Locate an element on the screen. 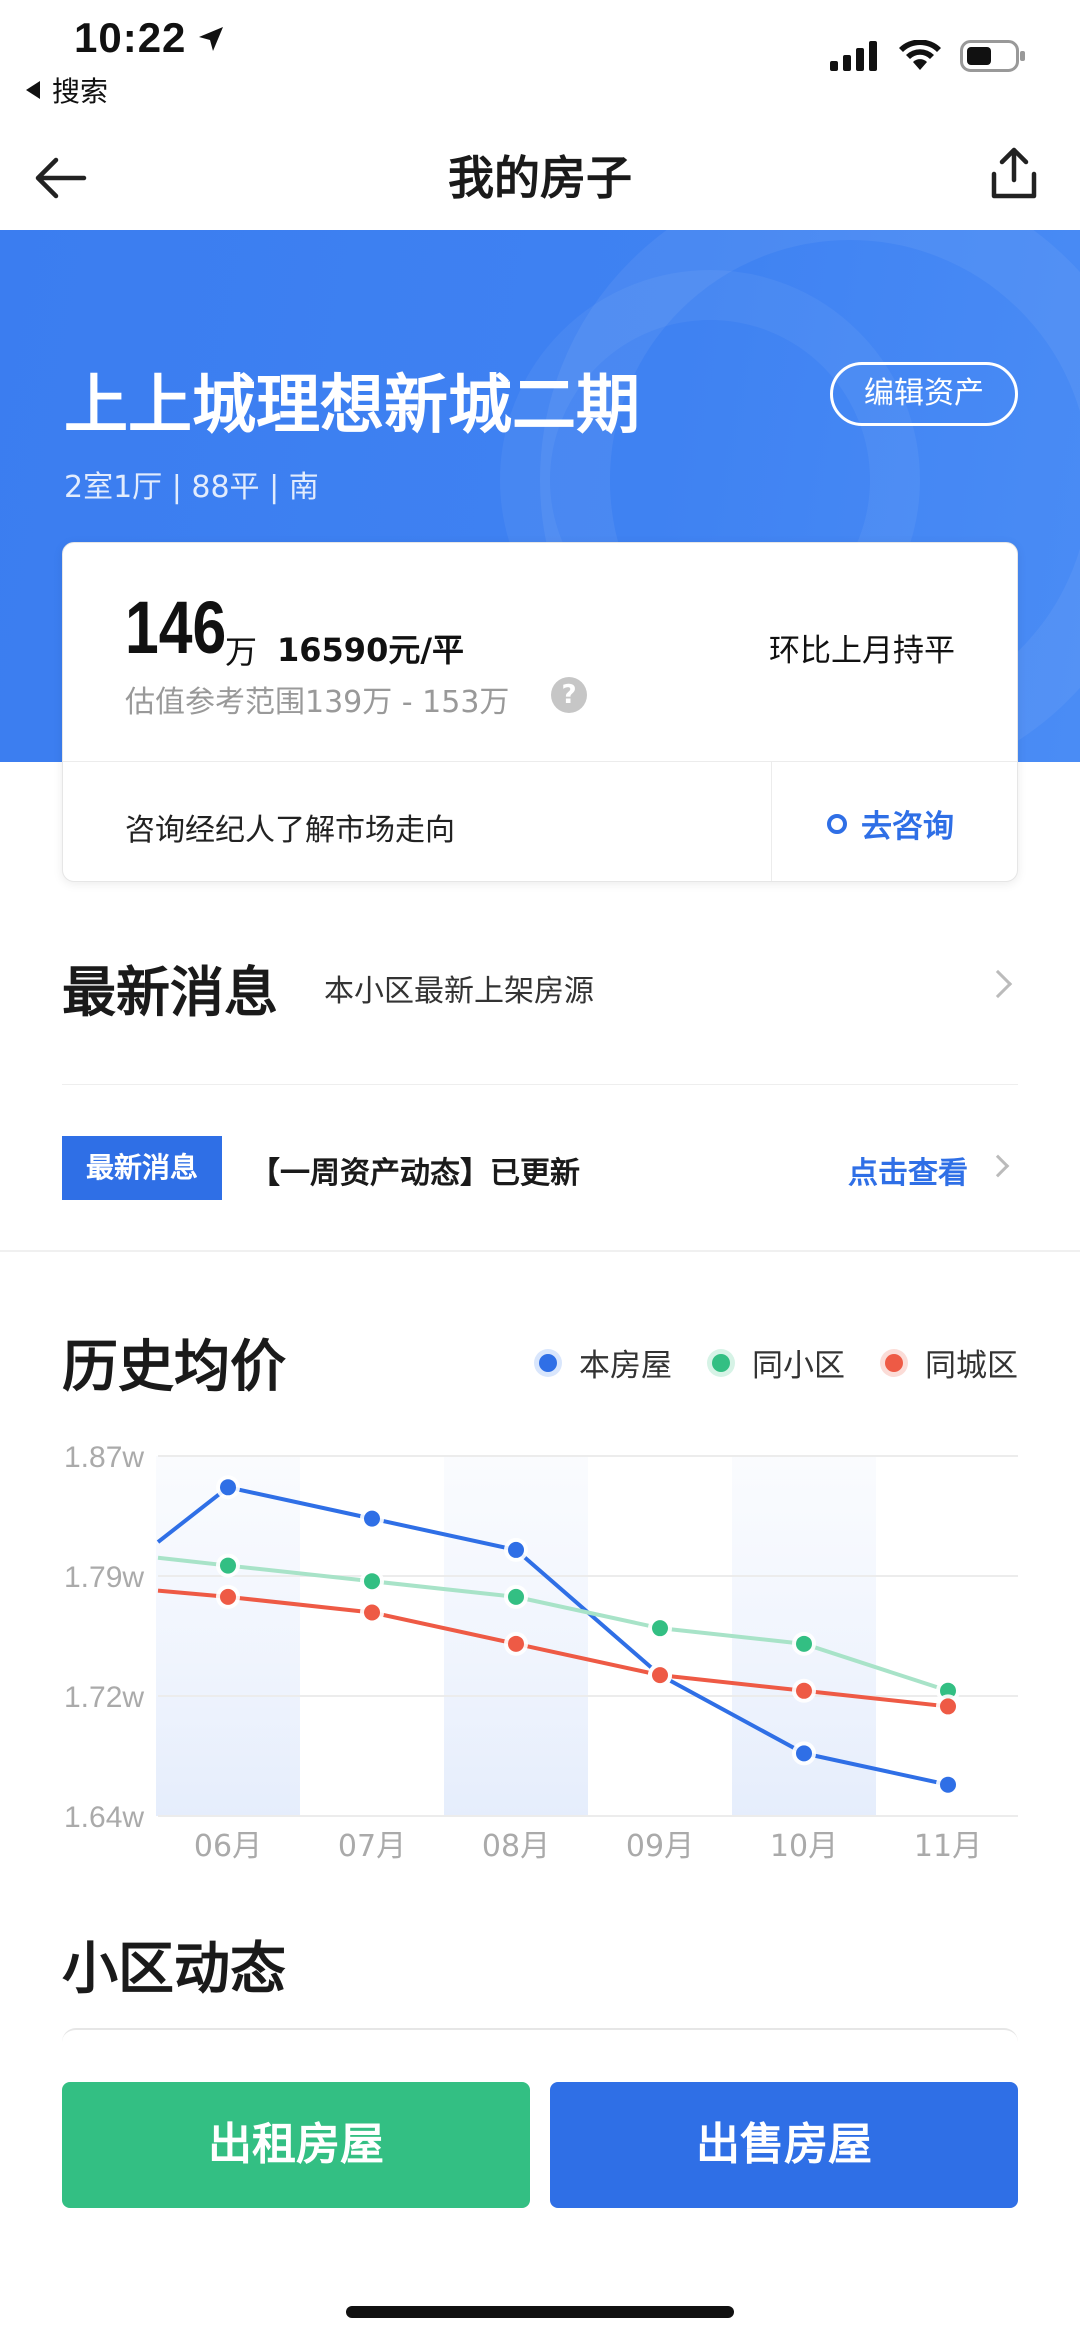 The width and height of the screenshot is (1080, 2338). chart-legend: 本房屋 同小区 同城区 is located at coordinates (778, 1362).